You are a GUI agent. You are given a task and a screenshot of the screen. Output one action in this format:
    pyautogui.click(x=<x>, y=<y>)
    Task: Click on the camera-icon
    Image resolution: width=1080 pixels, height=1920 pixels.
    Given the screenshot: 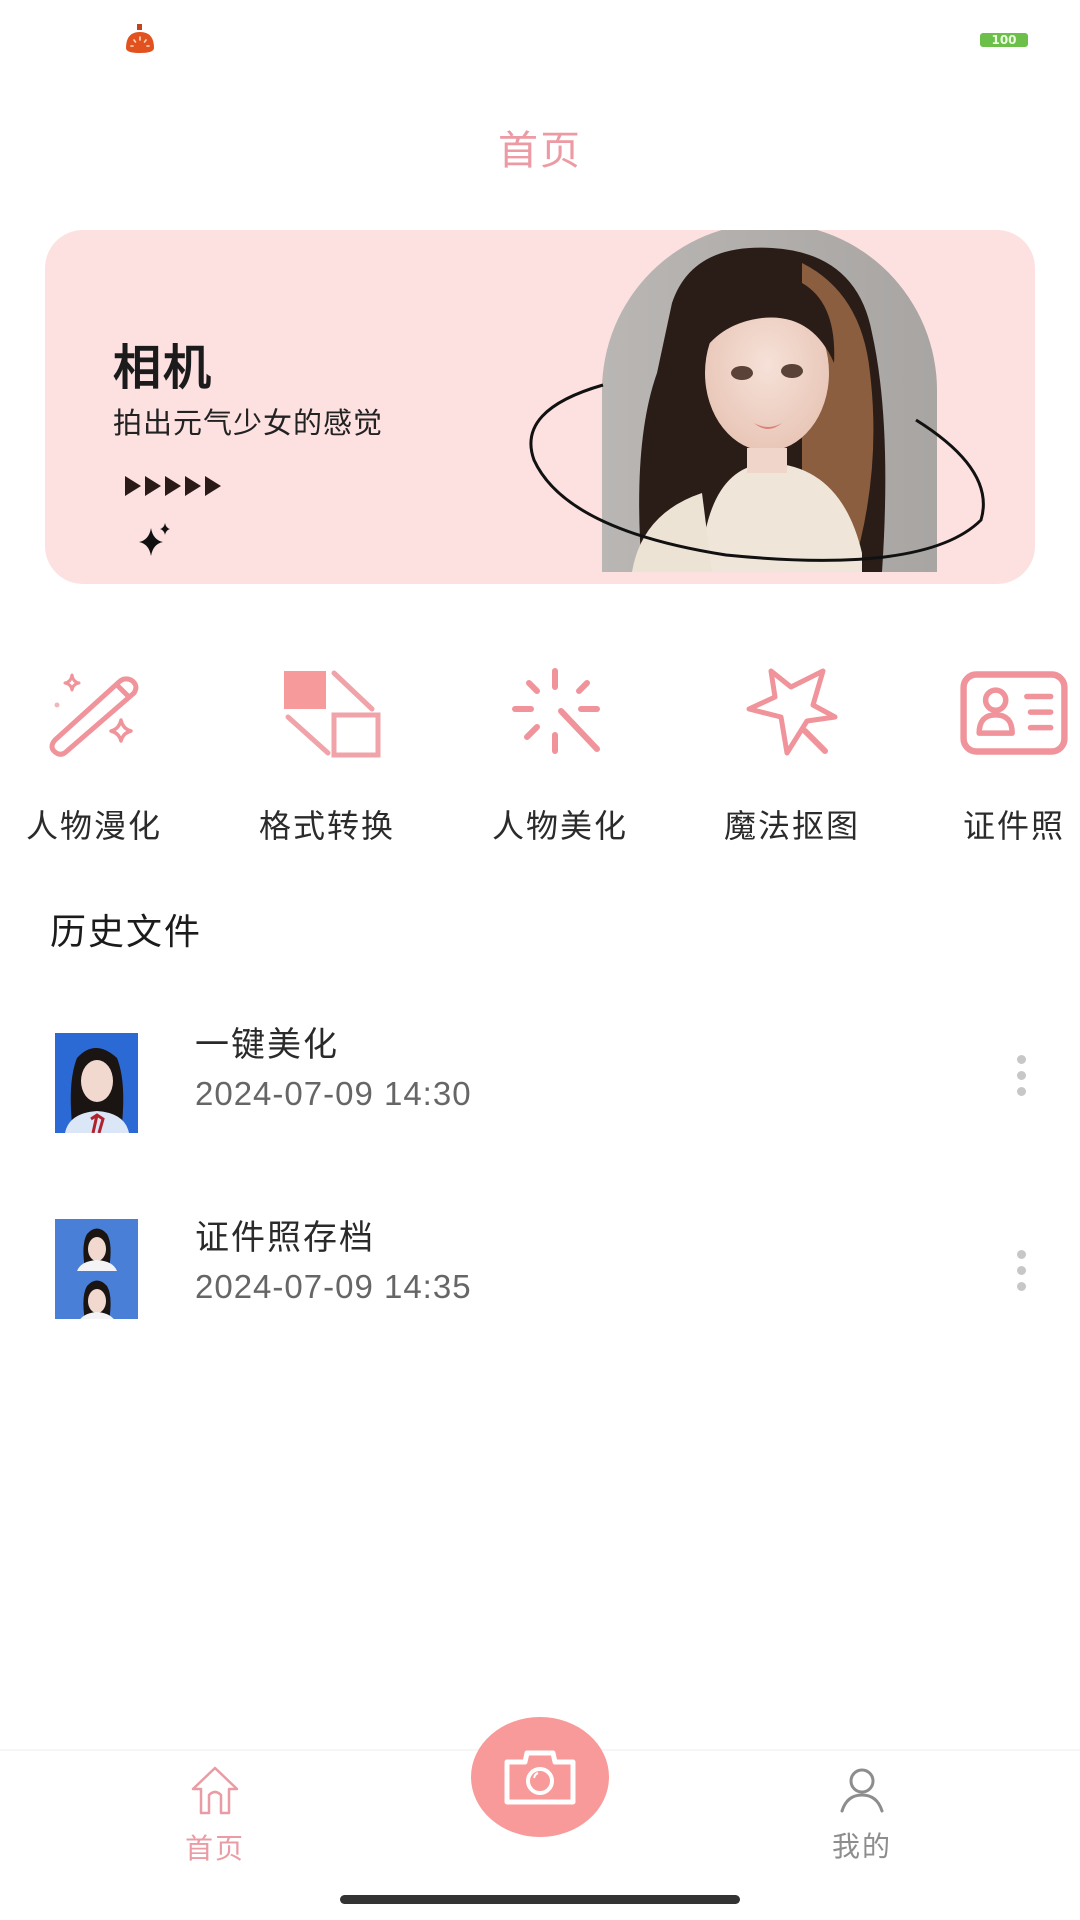 What is the action you would take?
    pyautogui.click(x=540, y=1777)
    